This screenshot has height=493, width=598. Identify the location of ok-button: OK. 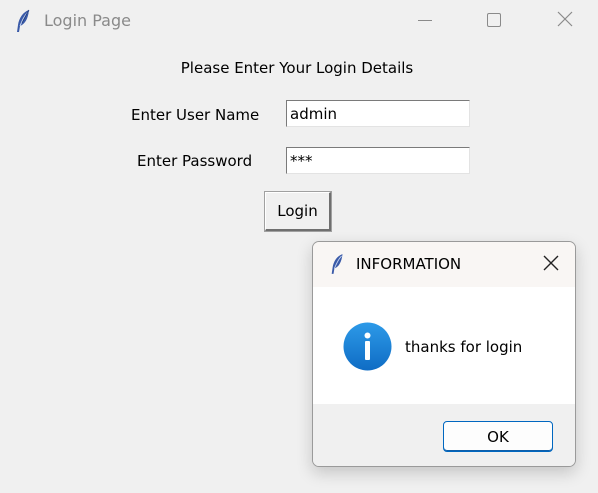
(498, 436).